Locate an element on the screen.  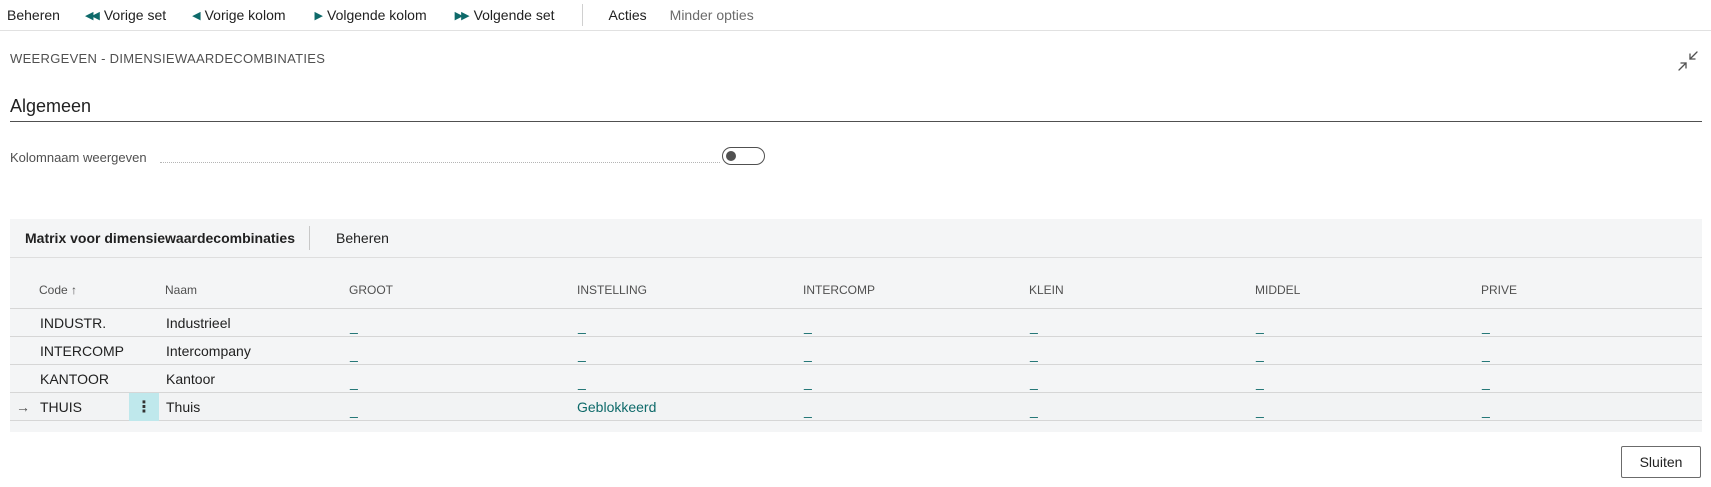
actions-menu-label: Acties is located at coordinates (627, 15).